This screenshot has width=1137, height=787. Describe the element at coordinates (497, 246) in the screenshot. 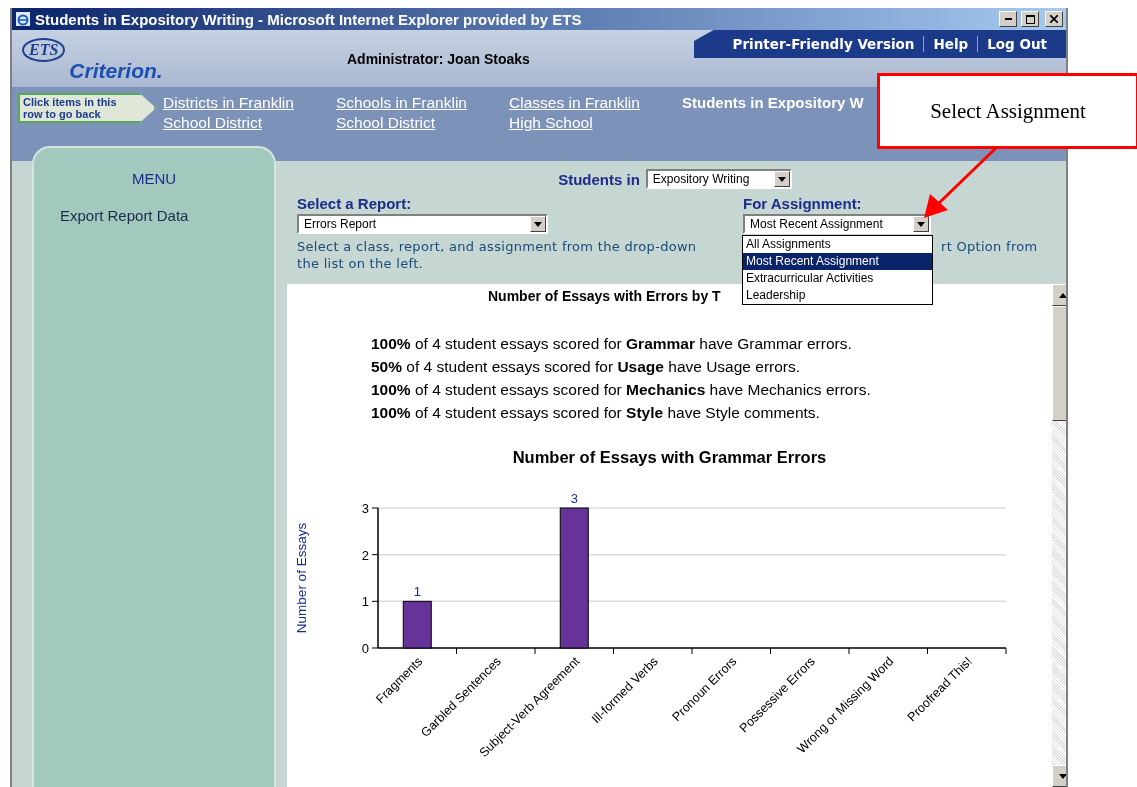

I see `help-text: Select a class, report, and assignment from the drop-down` at that location.